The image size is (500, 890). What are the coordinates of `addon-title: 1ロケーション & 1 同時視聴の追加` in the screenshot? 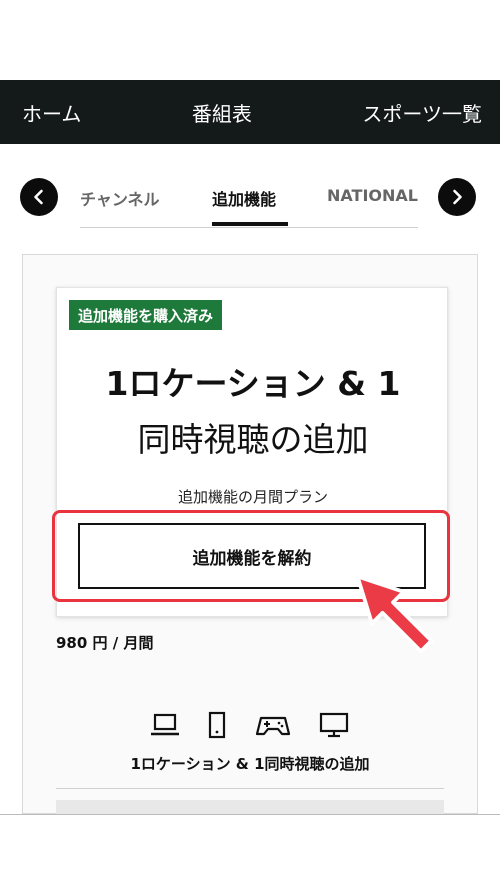 It's located at (253, 412).